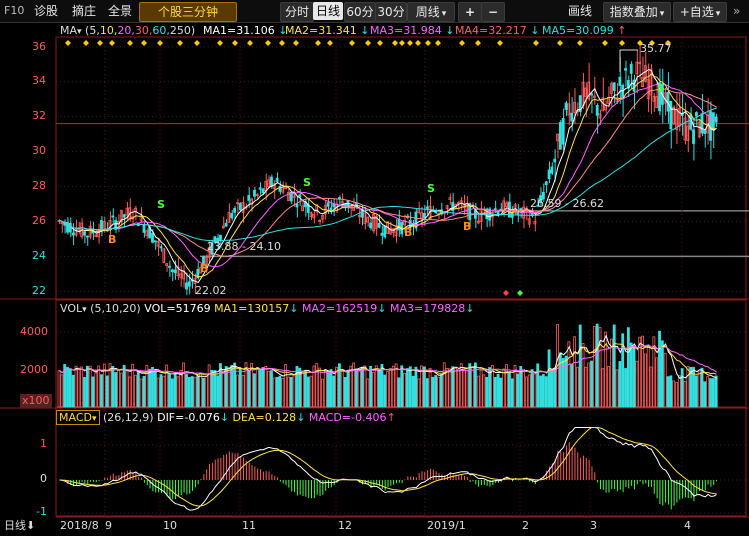 This screenshot has height=536, width=749. Describe the element at coordinates (68, 30) in the screenshot. I see `ma-legend-name: MA` at that location.